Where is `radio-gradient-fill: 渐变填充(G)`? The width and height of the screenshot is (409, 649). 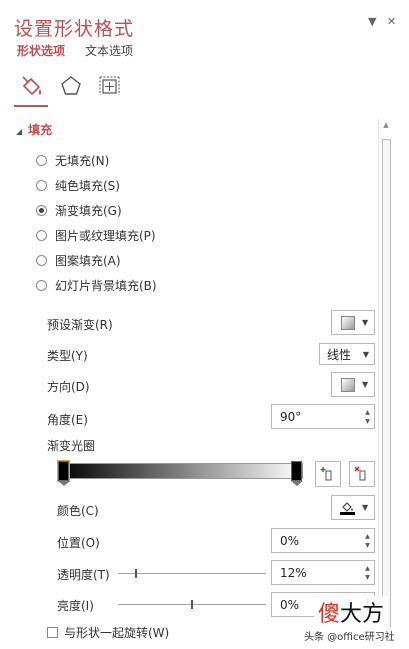
radio-gradient-fill: 渐变填充(G) is located at coordinates (79, 210).